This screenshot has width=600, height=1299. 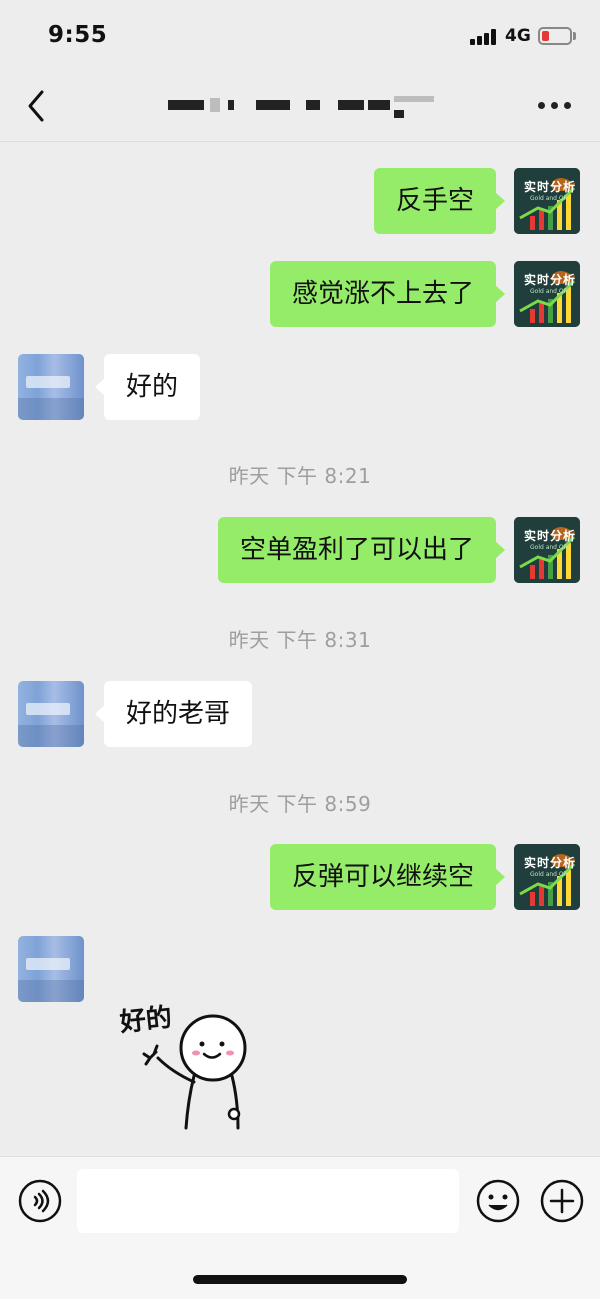 I want to click on back-button, so click(x=38, y=106).